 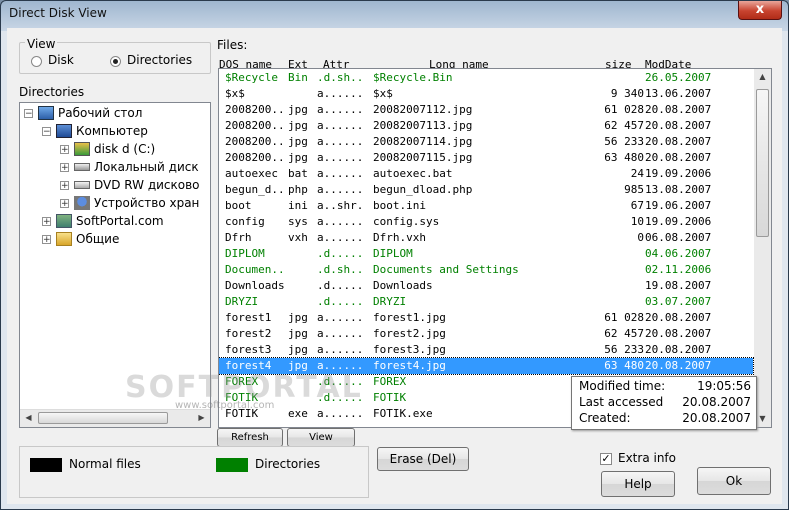 What do you see at coordinates (64, 131) in the screenshot?
I see `computer-icon` at bounding box center [64, 131].